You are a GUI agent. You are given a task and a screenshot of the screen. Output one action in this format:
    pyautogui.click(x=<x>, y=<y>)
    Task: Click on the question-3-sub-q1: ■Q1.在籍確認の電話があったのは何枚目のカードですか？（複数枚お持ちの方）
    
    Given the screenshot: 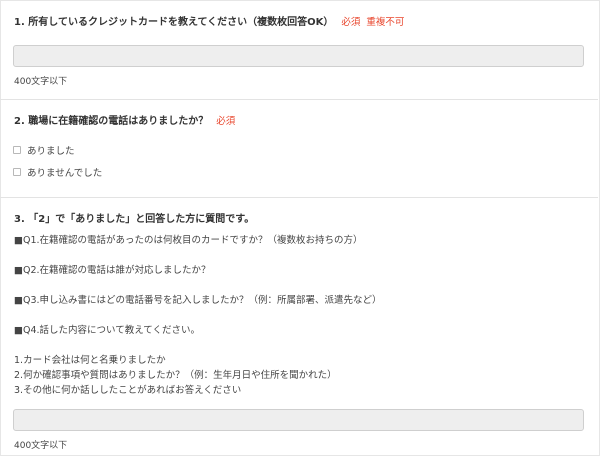 What is the action you would take?
    pyautogui.click(x=188, y=240)
    